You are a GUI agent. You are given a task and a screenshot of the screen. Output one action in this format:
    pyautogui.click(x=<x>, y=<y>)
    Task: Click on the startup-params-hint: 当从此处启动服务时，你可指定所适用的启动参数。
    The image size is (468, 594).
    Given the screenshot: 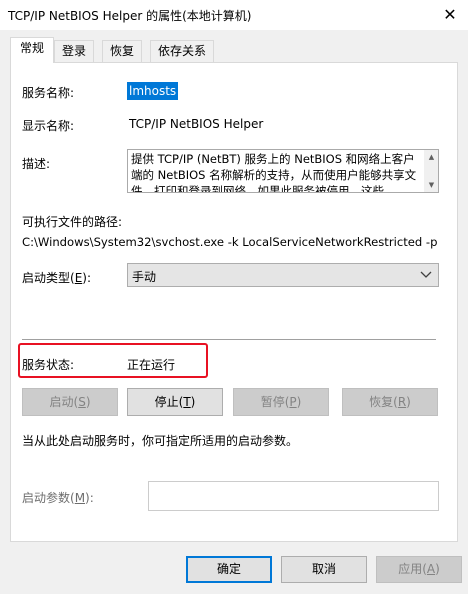 What is the action you would take?
    pyautogui.click(x=160, y=441)
    